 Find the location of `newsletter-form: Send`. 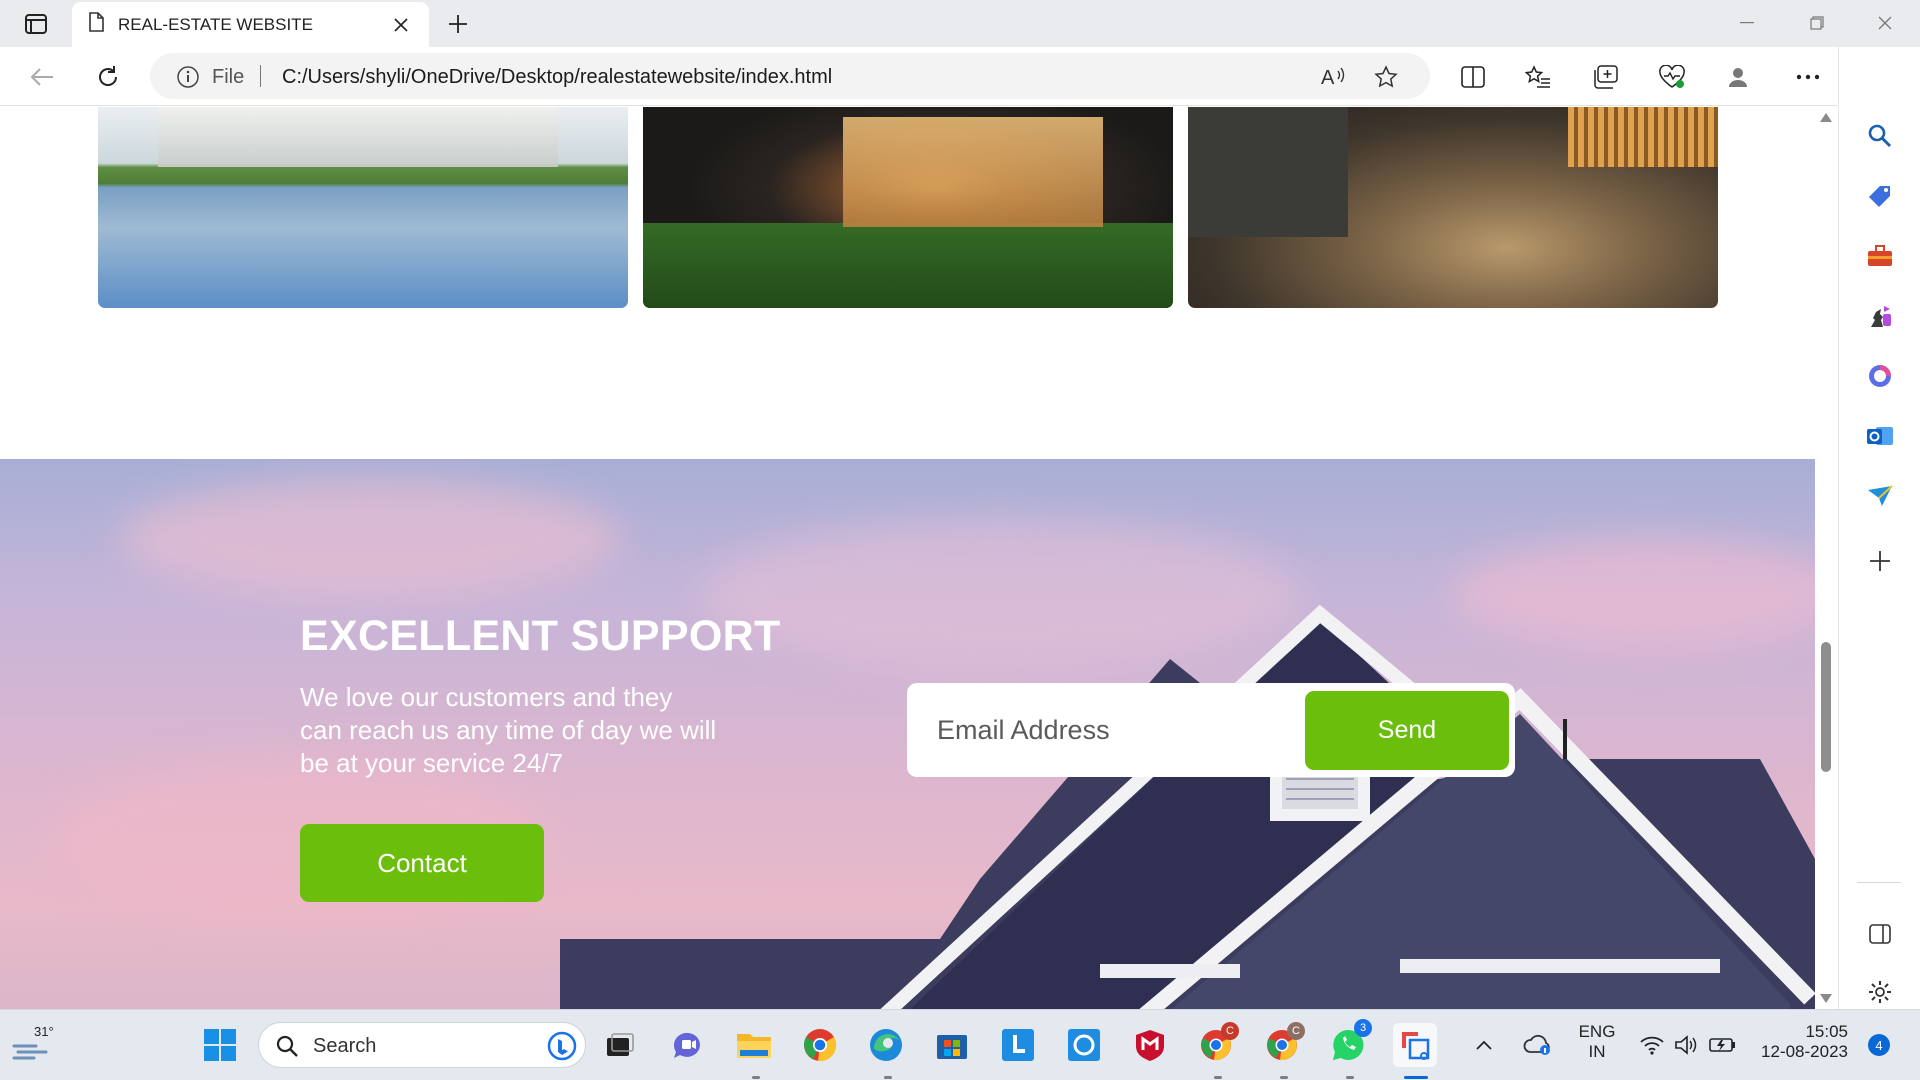

newsletter-form: Send is located at coordinates (1211, 730).